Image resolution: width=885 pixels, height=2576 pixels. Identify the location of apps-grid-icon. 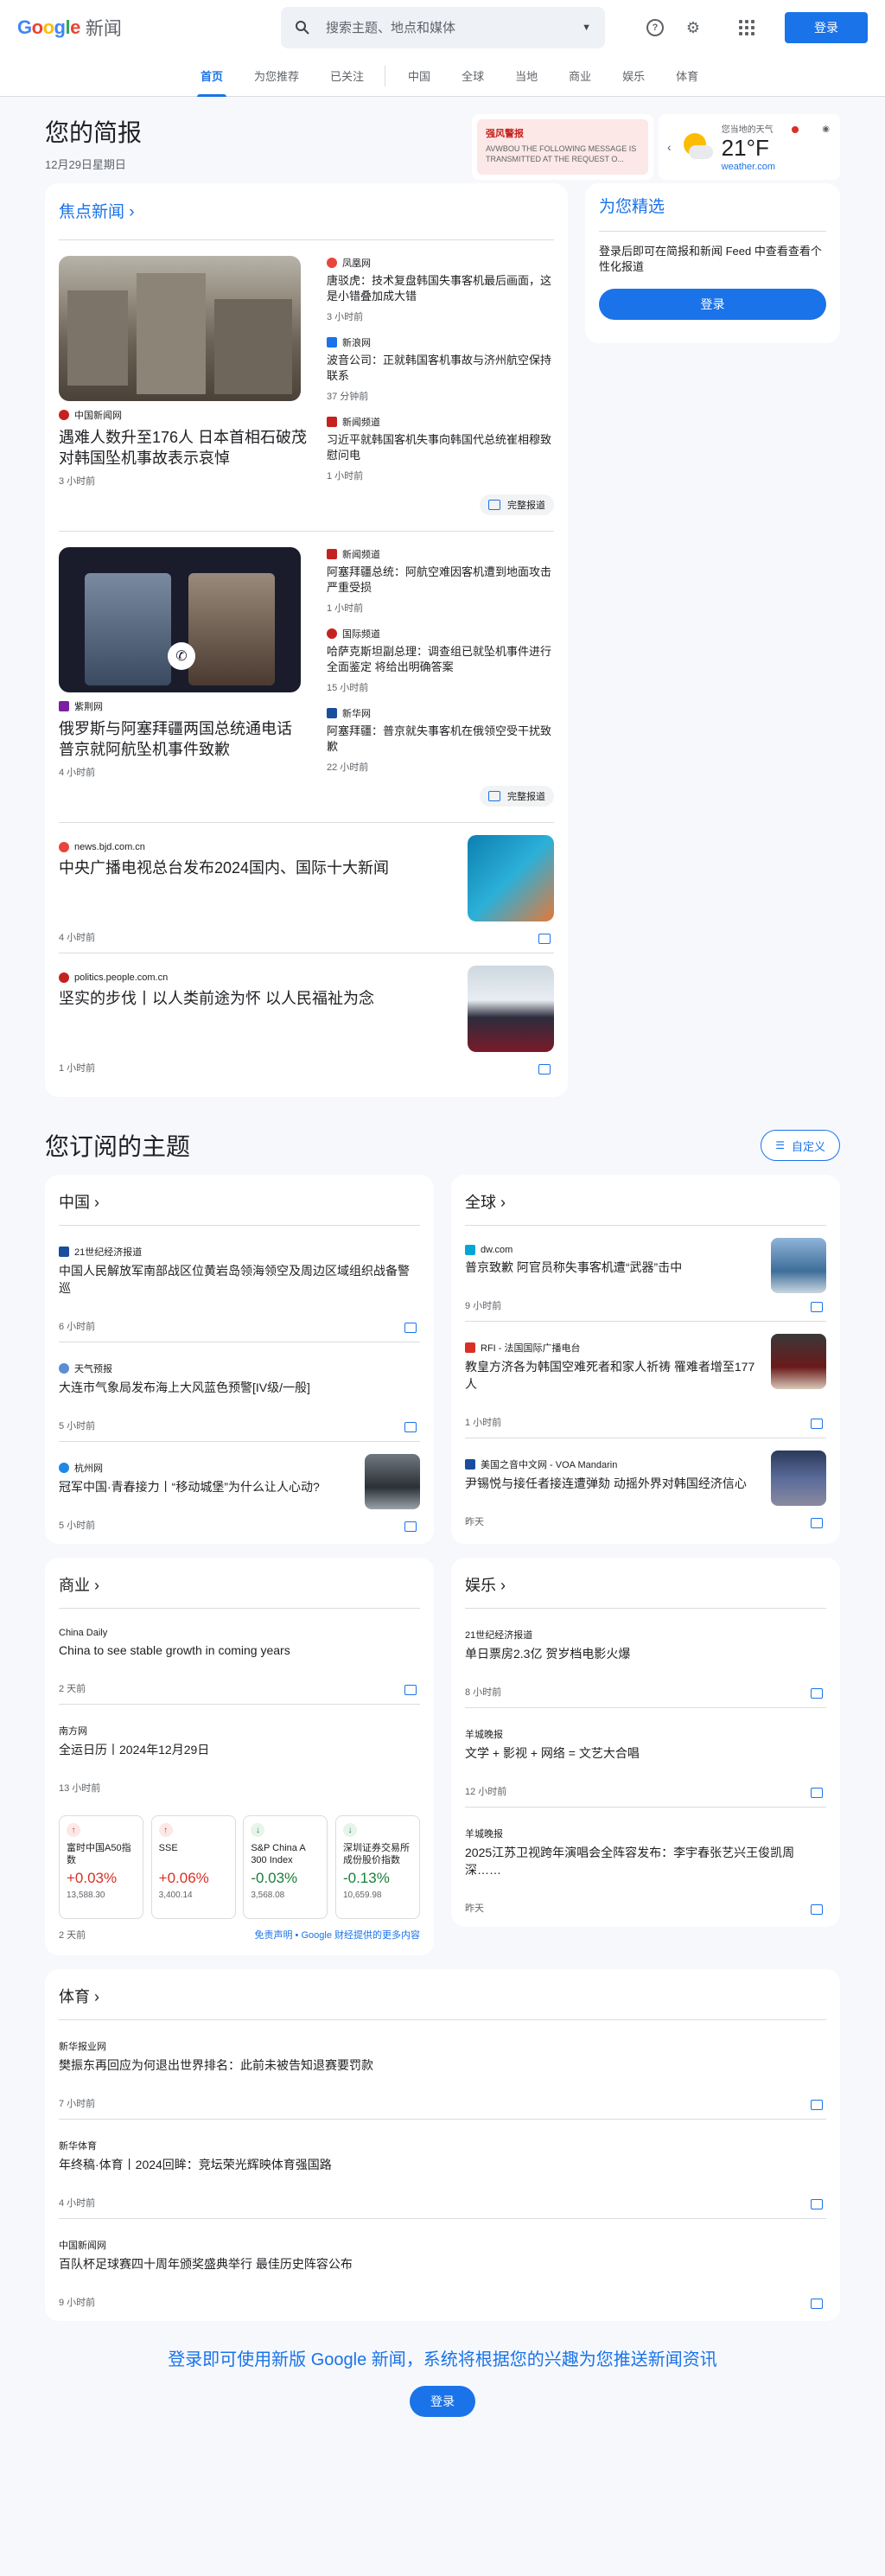
(746, 27).